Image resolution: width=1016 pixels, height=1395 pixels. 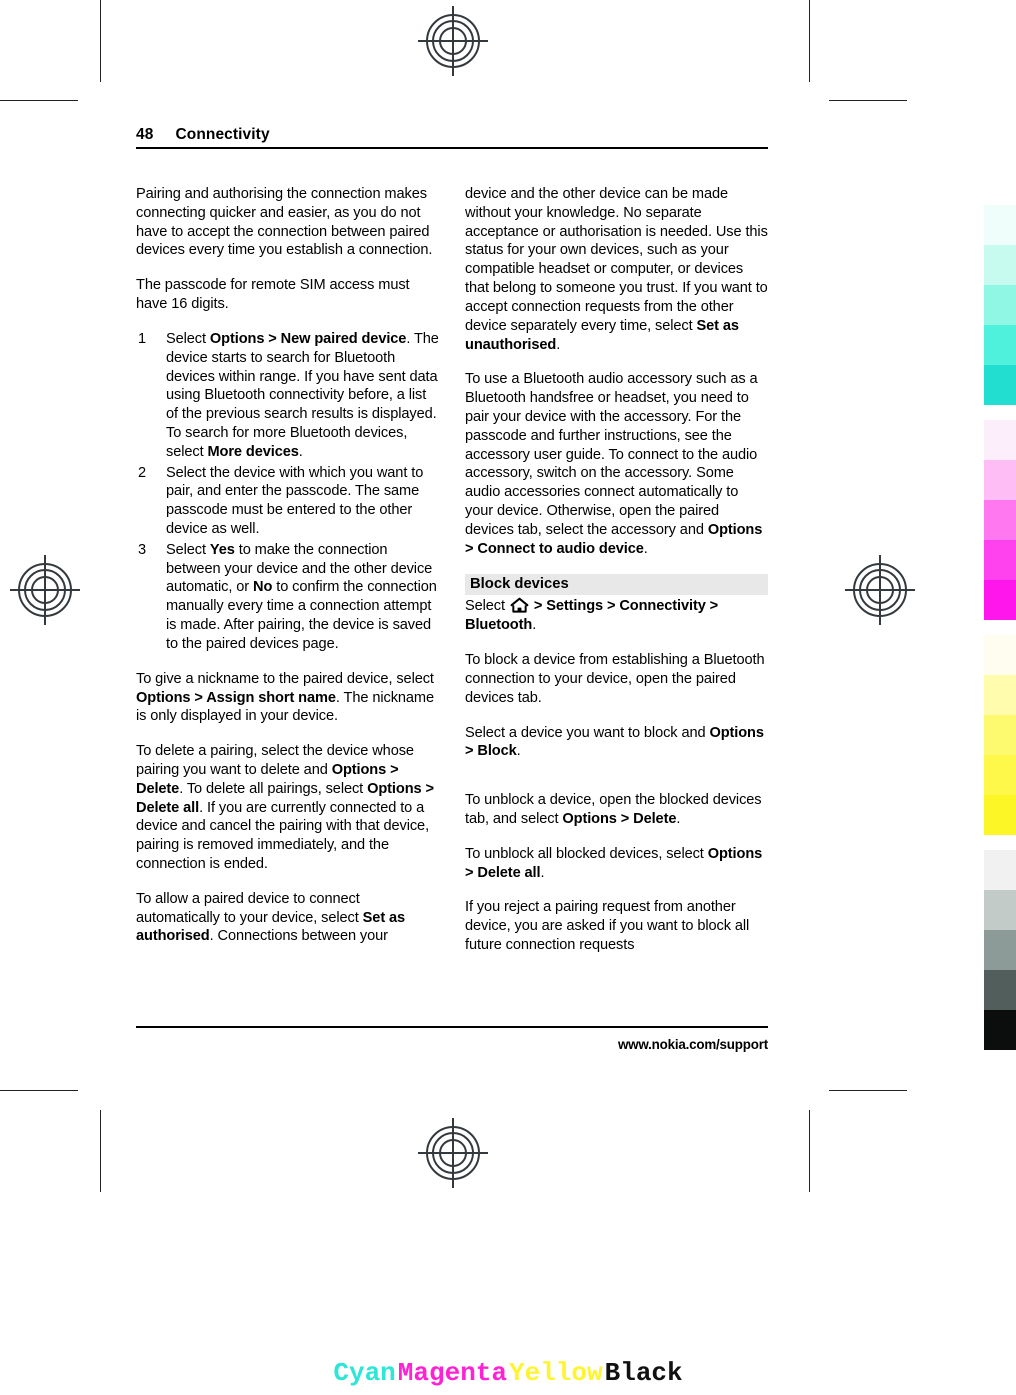 What do you see at coordinates (452, 1373) in the screenshot?
I see `cmyk-legend-magenta: Magenta` at bounding box center [452, 1373].